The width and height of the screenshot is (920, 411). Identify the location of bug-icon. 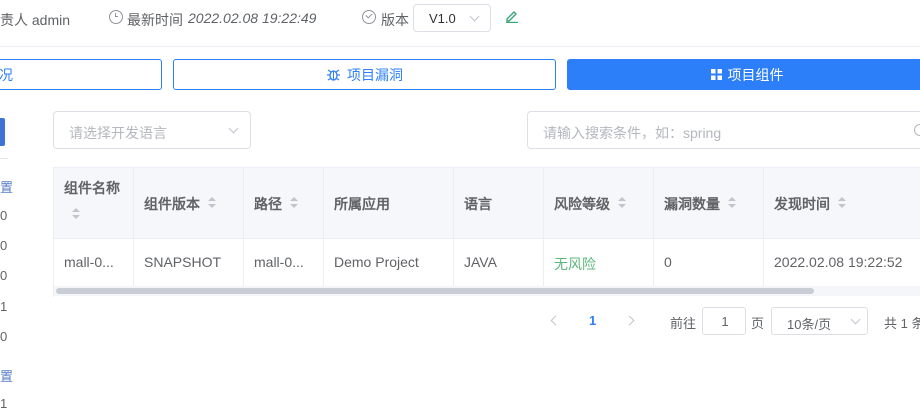
(333, 75).